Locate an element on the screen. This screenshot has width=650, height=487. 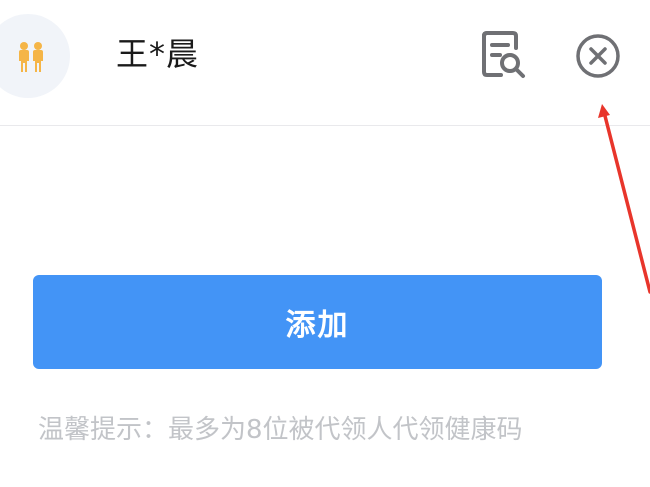
person-name: 王*晨 is located at coordinates (158, 54).